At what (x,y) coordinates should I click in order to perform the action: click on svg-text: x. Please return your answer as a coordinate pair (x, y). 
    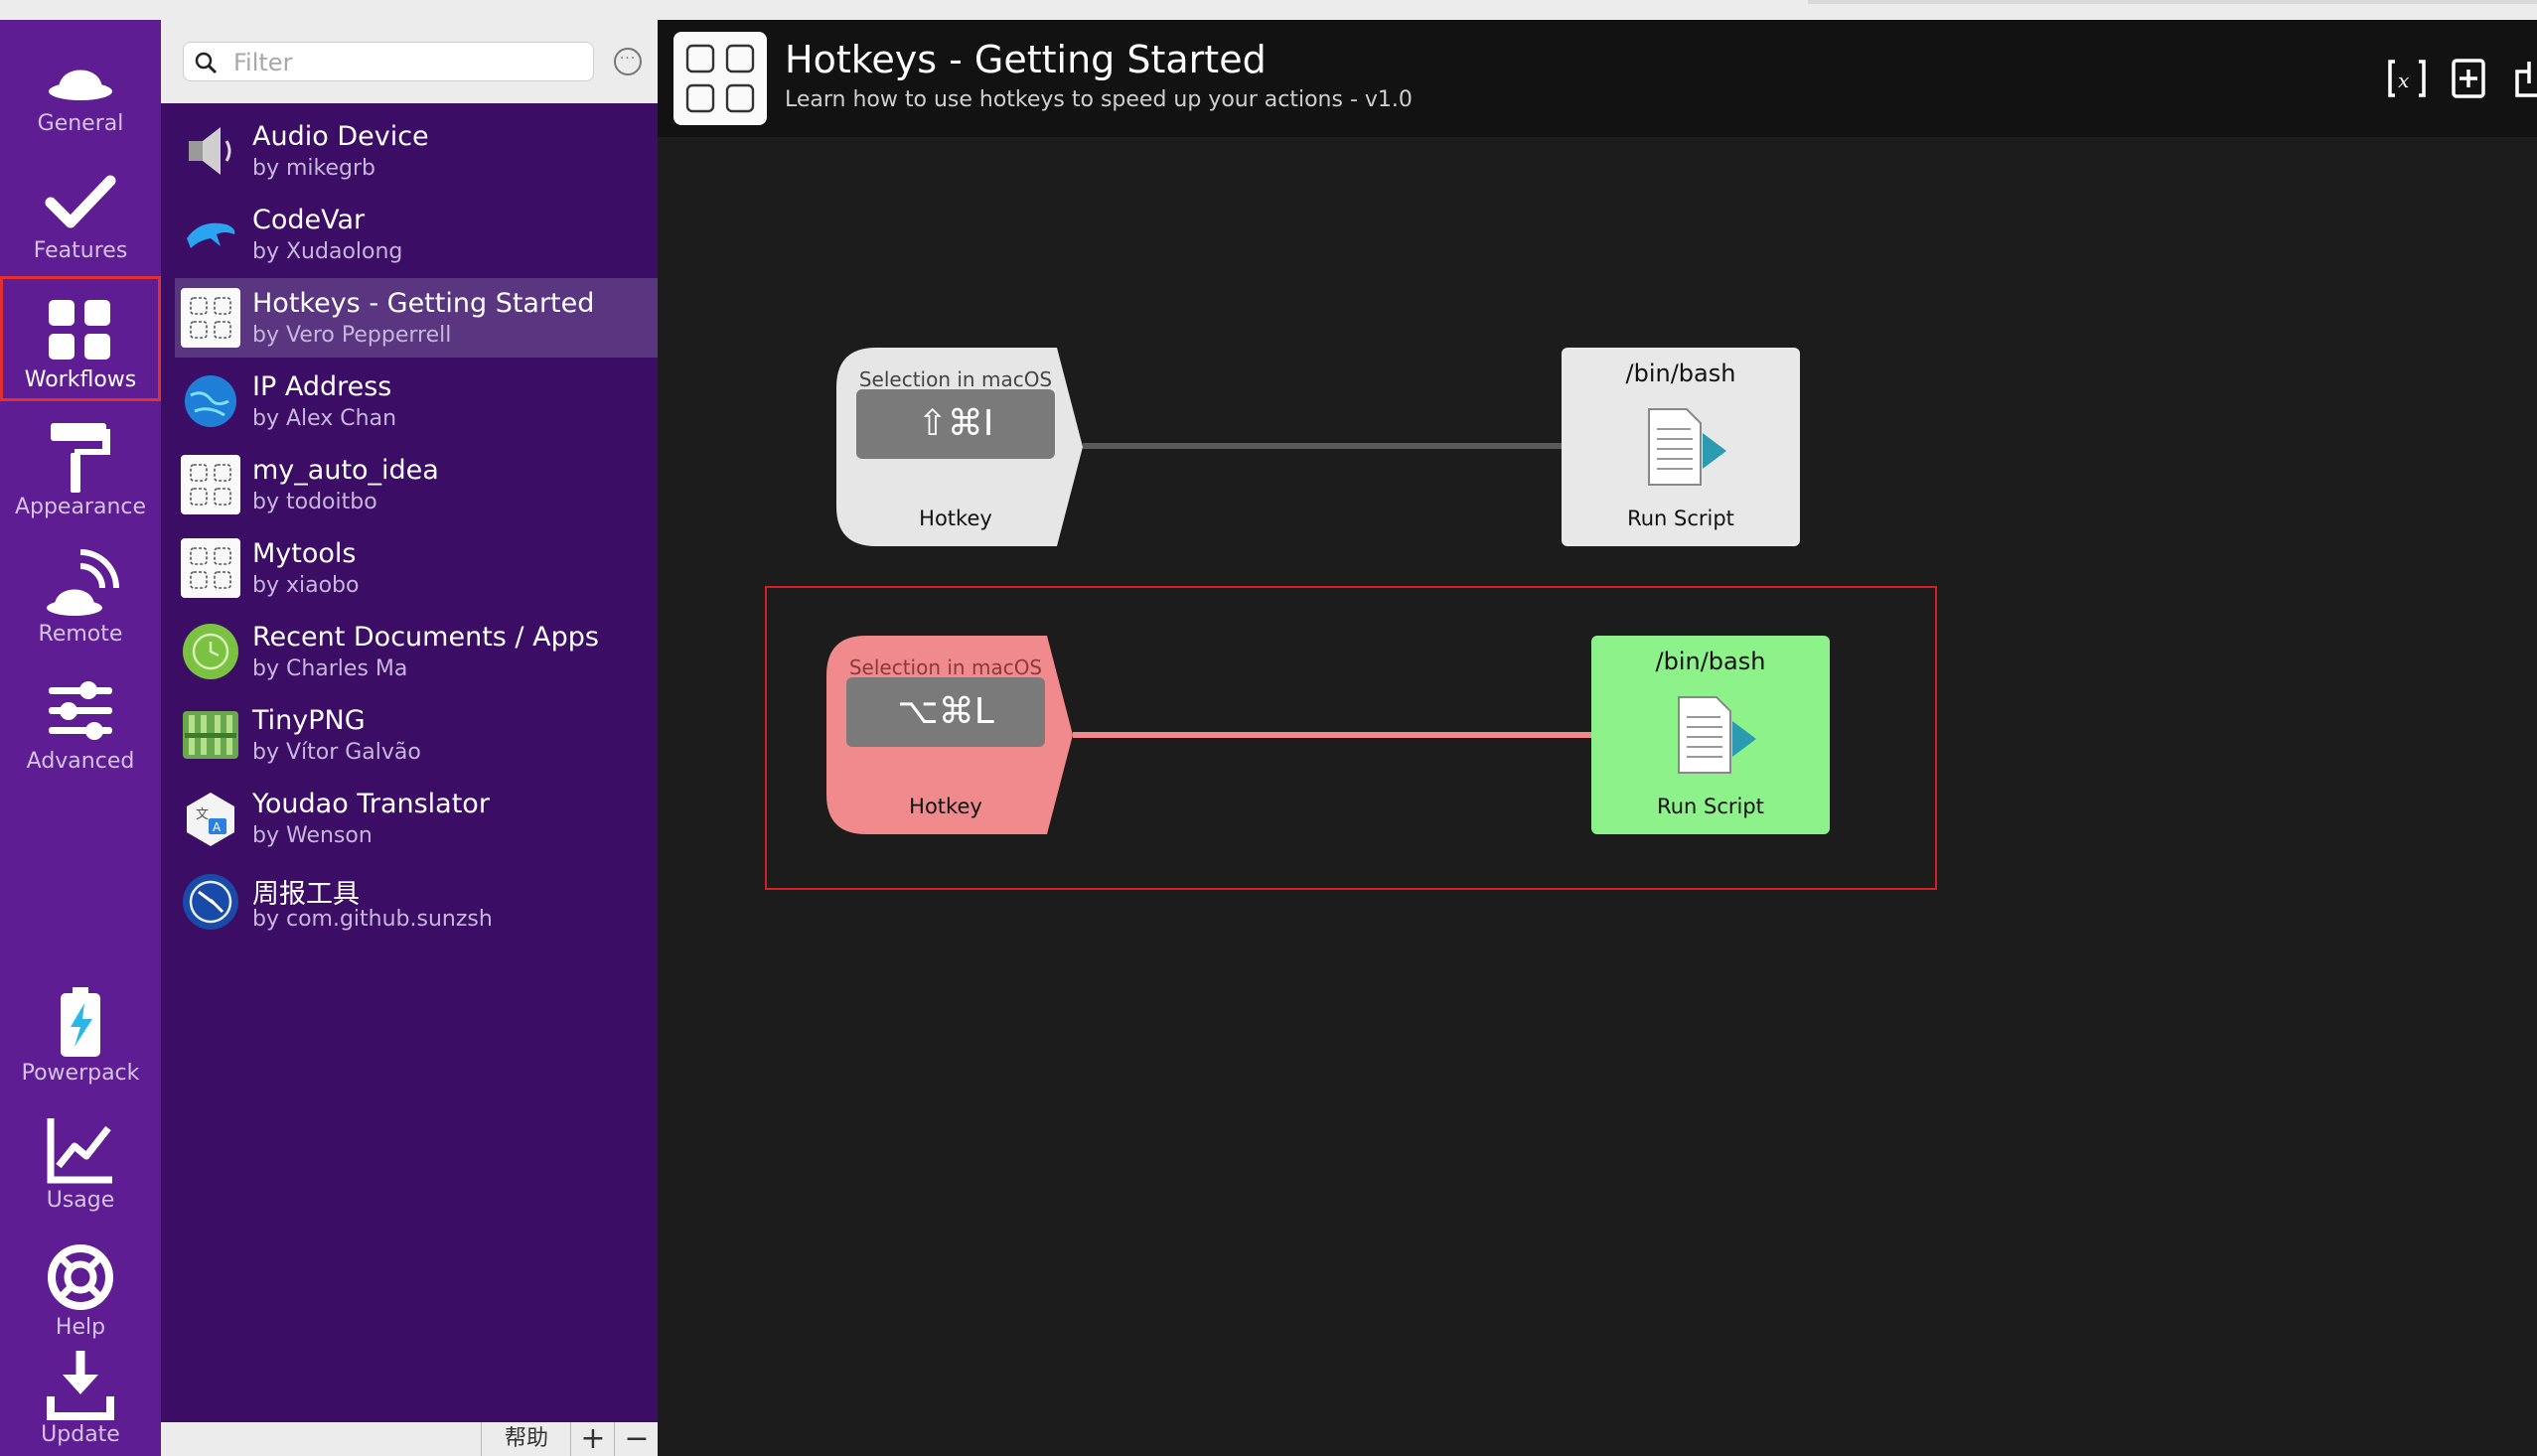
    Looking at the image, I should click on (2403, 80).